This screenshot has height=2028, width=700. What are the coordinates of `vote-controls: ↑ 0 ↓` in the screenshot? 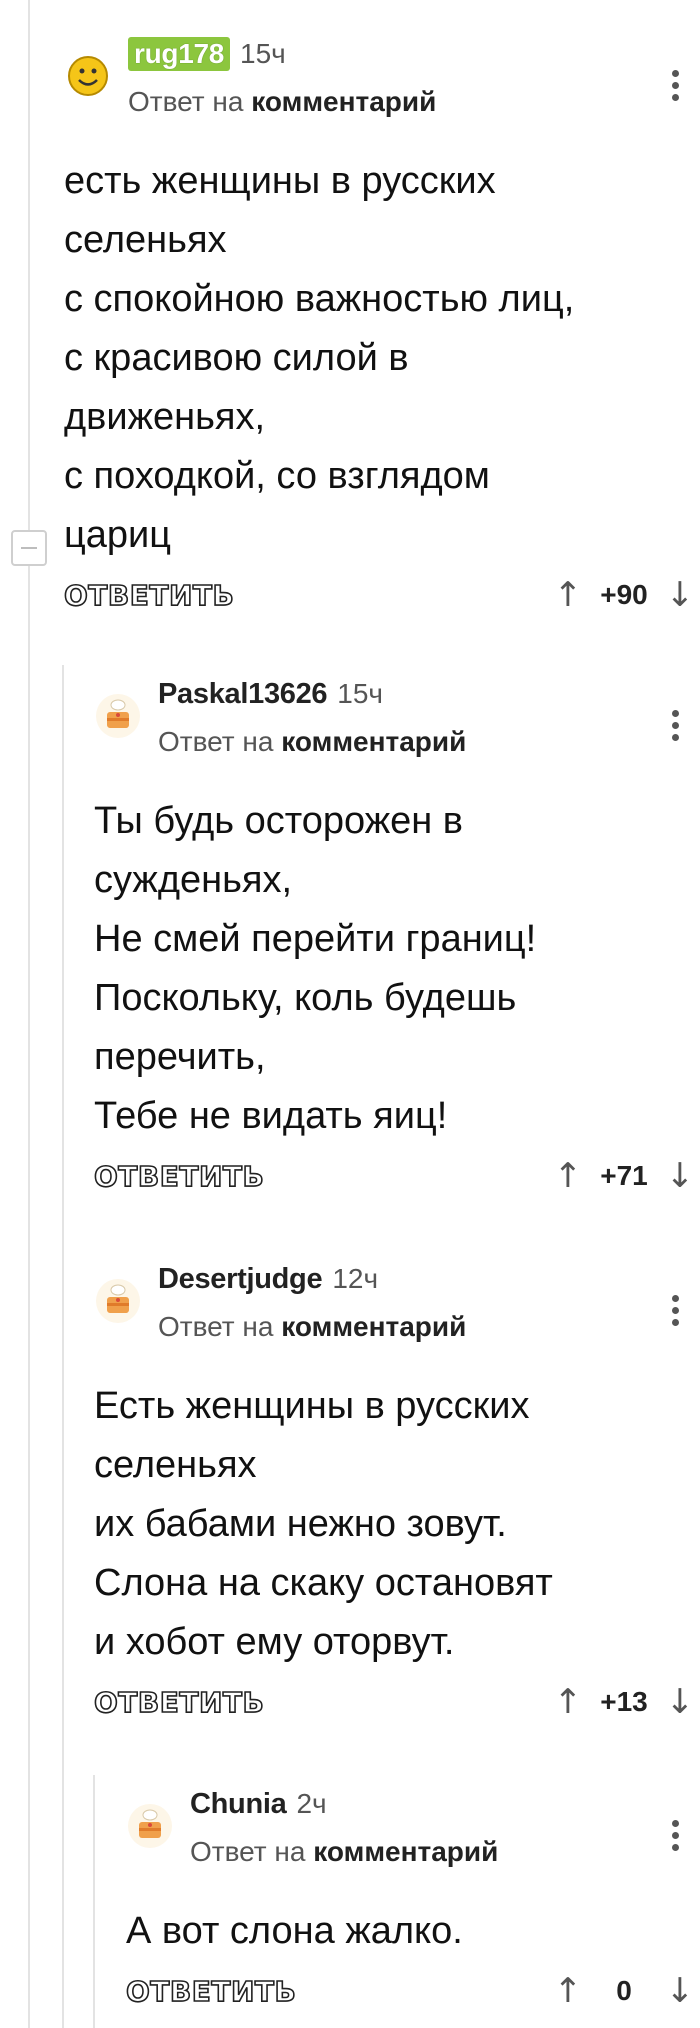 It's located at (624, 1991).